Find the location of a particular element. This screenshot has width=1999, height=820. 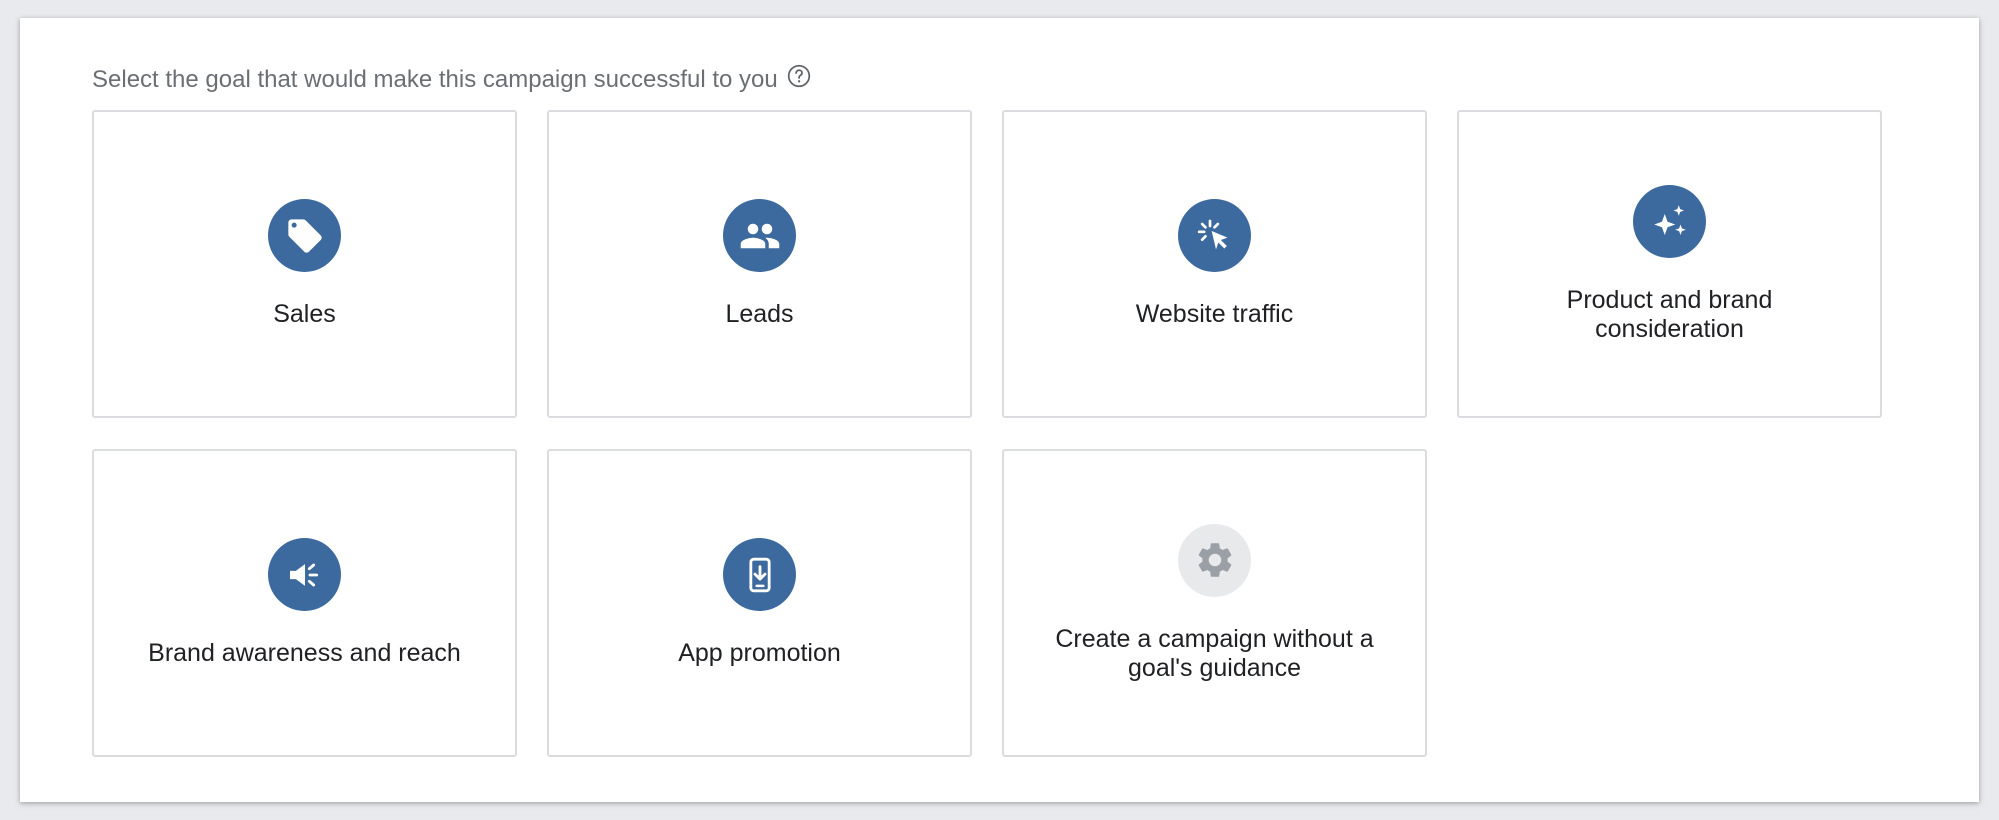

goal-label: Brand awareness and reach is located at coordinates (304, 653).